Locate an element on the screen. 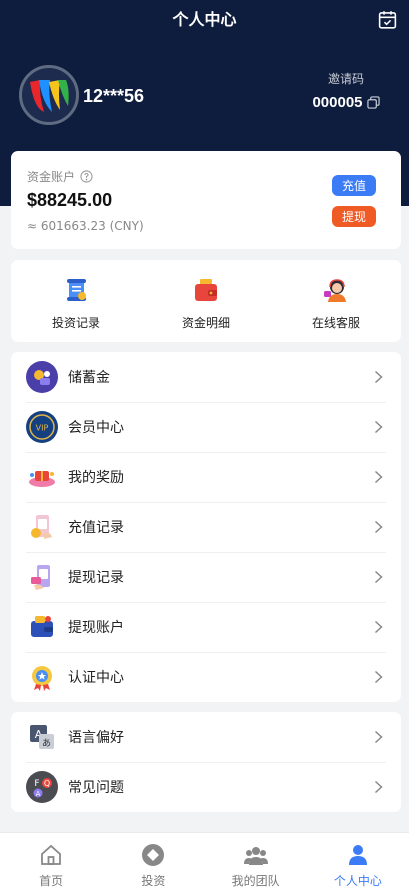 This screenshot has height=891, width=409. quick-investment-records: 投资记录 is located at coordinates (76, 301).